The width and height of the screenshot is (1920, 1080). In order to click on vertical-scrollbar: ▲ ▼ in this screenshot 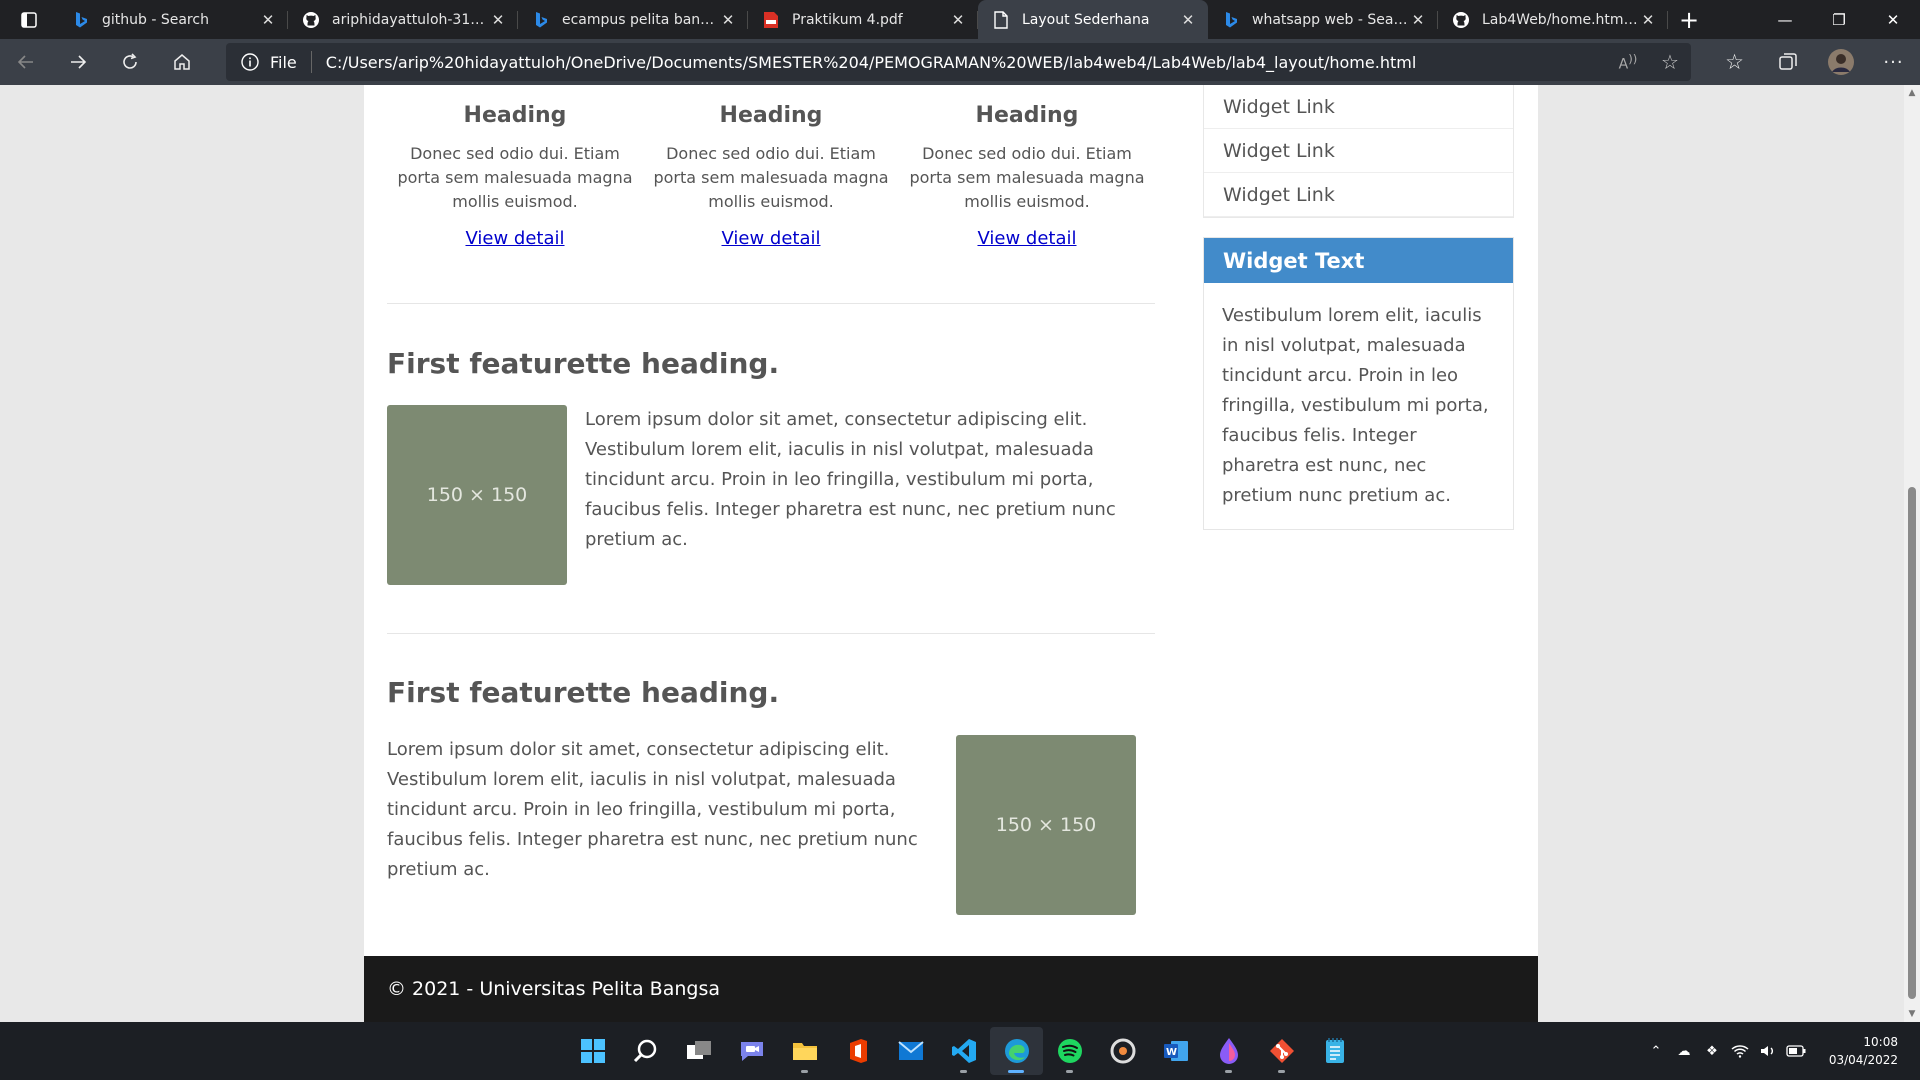, I will do `click(1912, 553)`.